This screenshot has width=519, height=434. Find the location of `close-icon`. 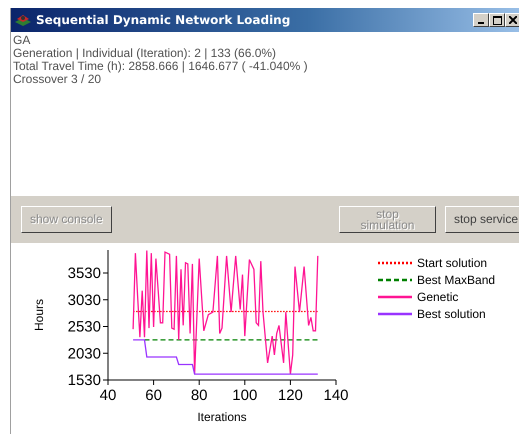

close-icon is located at coordinates (513, 20).